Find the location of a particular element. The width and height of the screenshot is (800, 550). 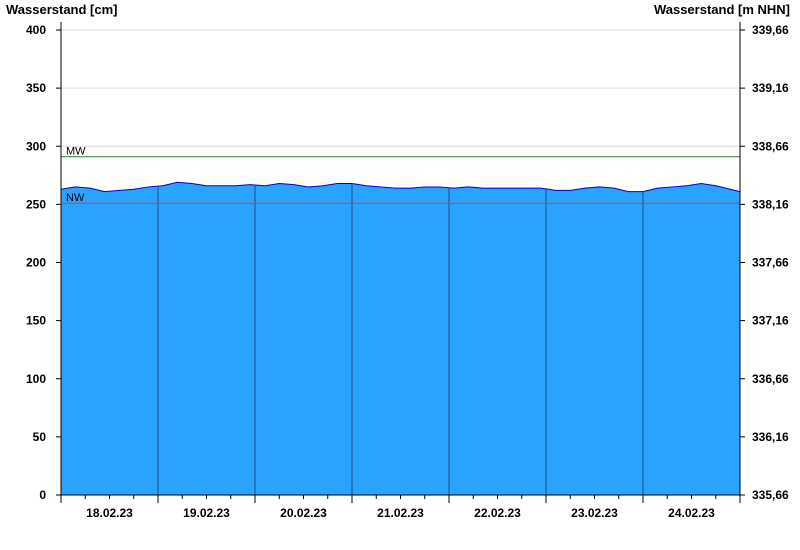

y-tick-label-left: 300 is located at coordinates (36, 146).